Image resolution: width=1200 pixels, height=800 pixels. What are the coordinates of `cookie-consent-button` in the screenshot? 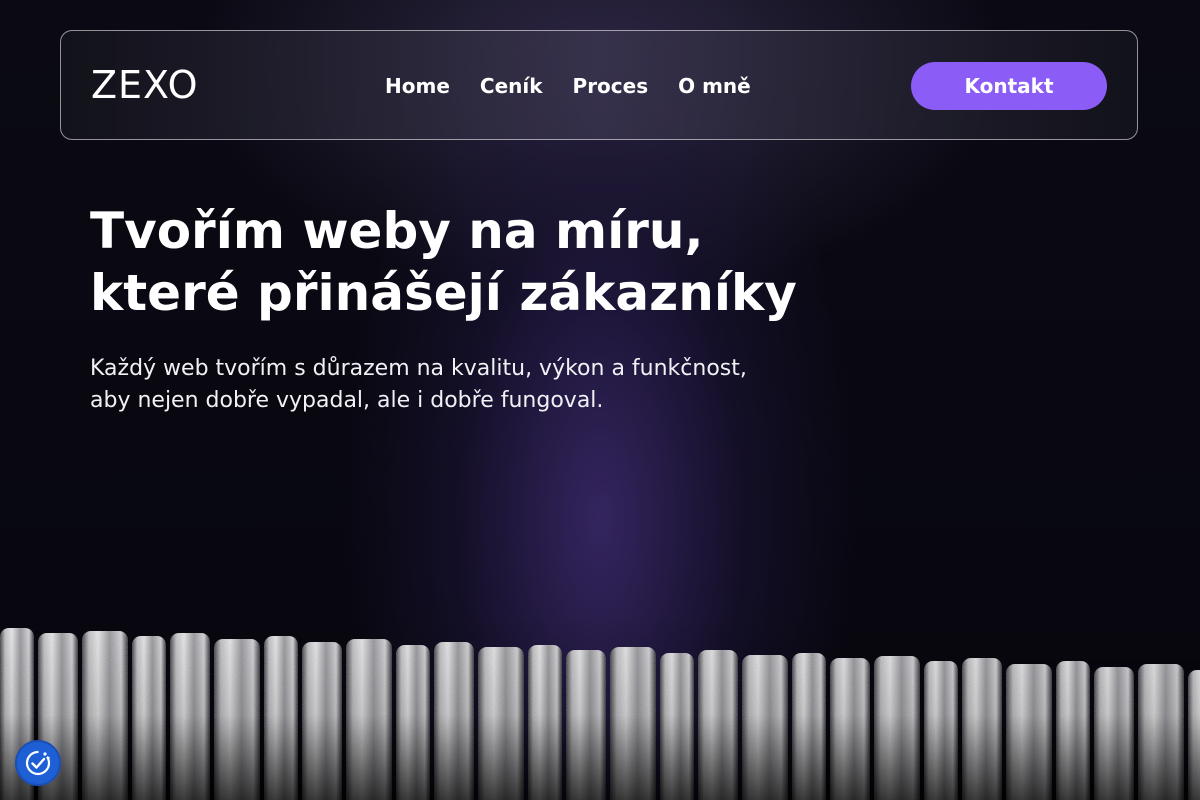 It's located at (38, 763).